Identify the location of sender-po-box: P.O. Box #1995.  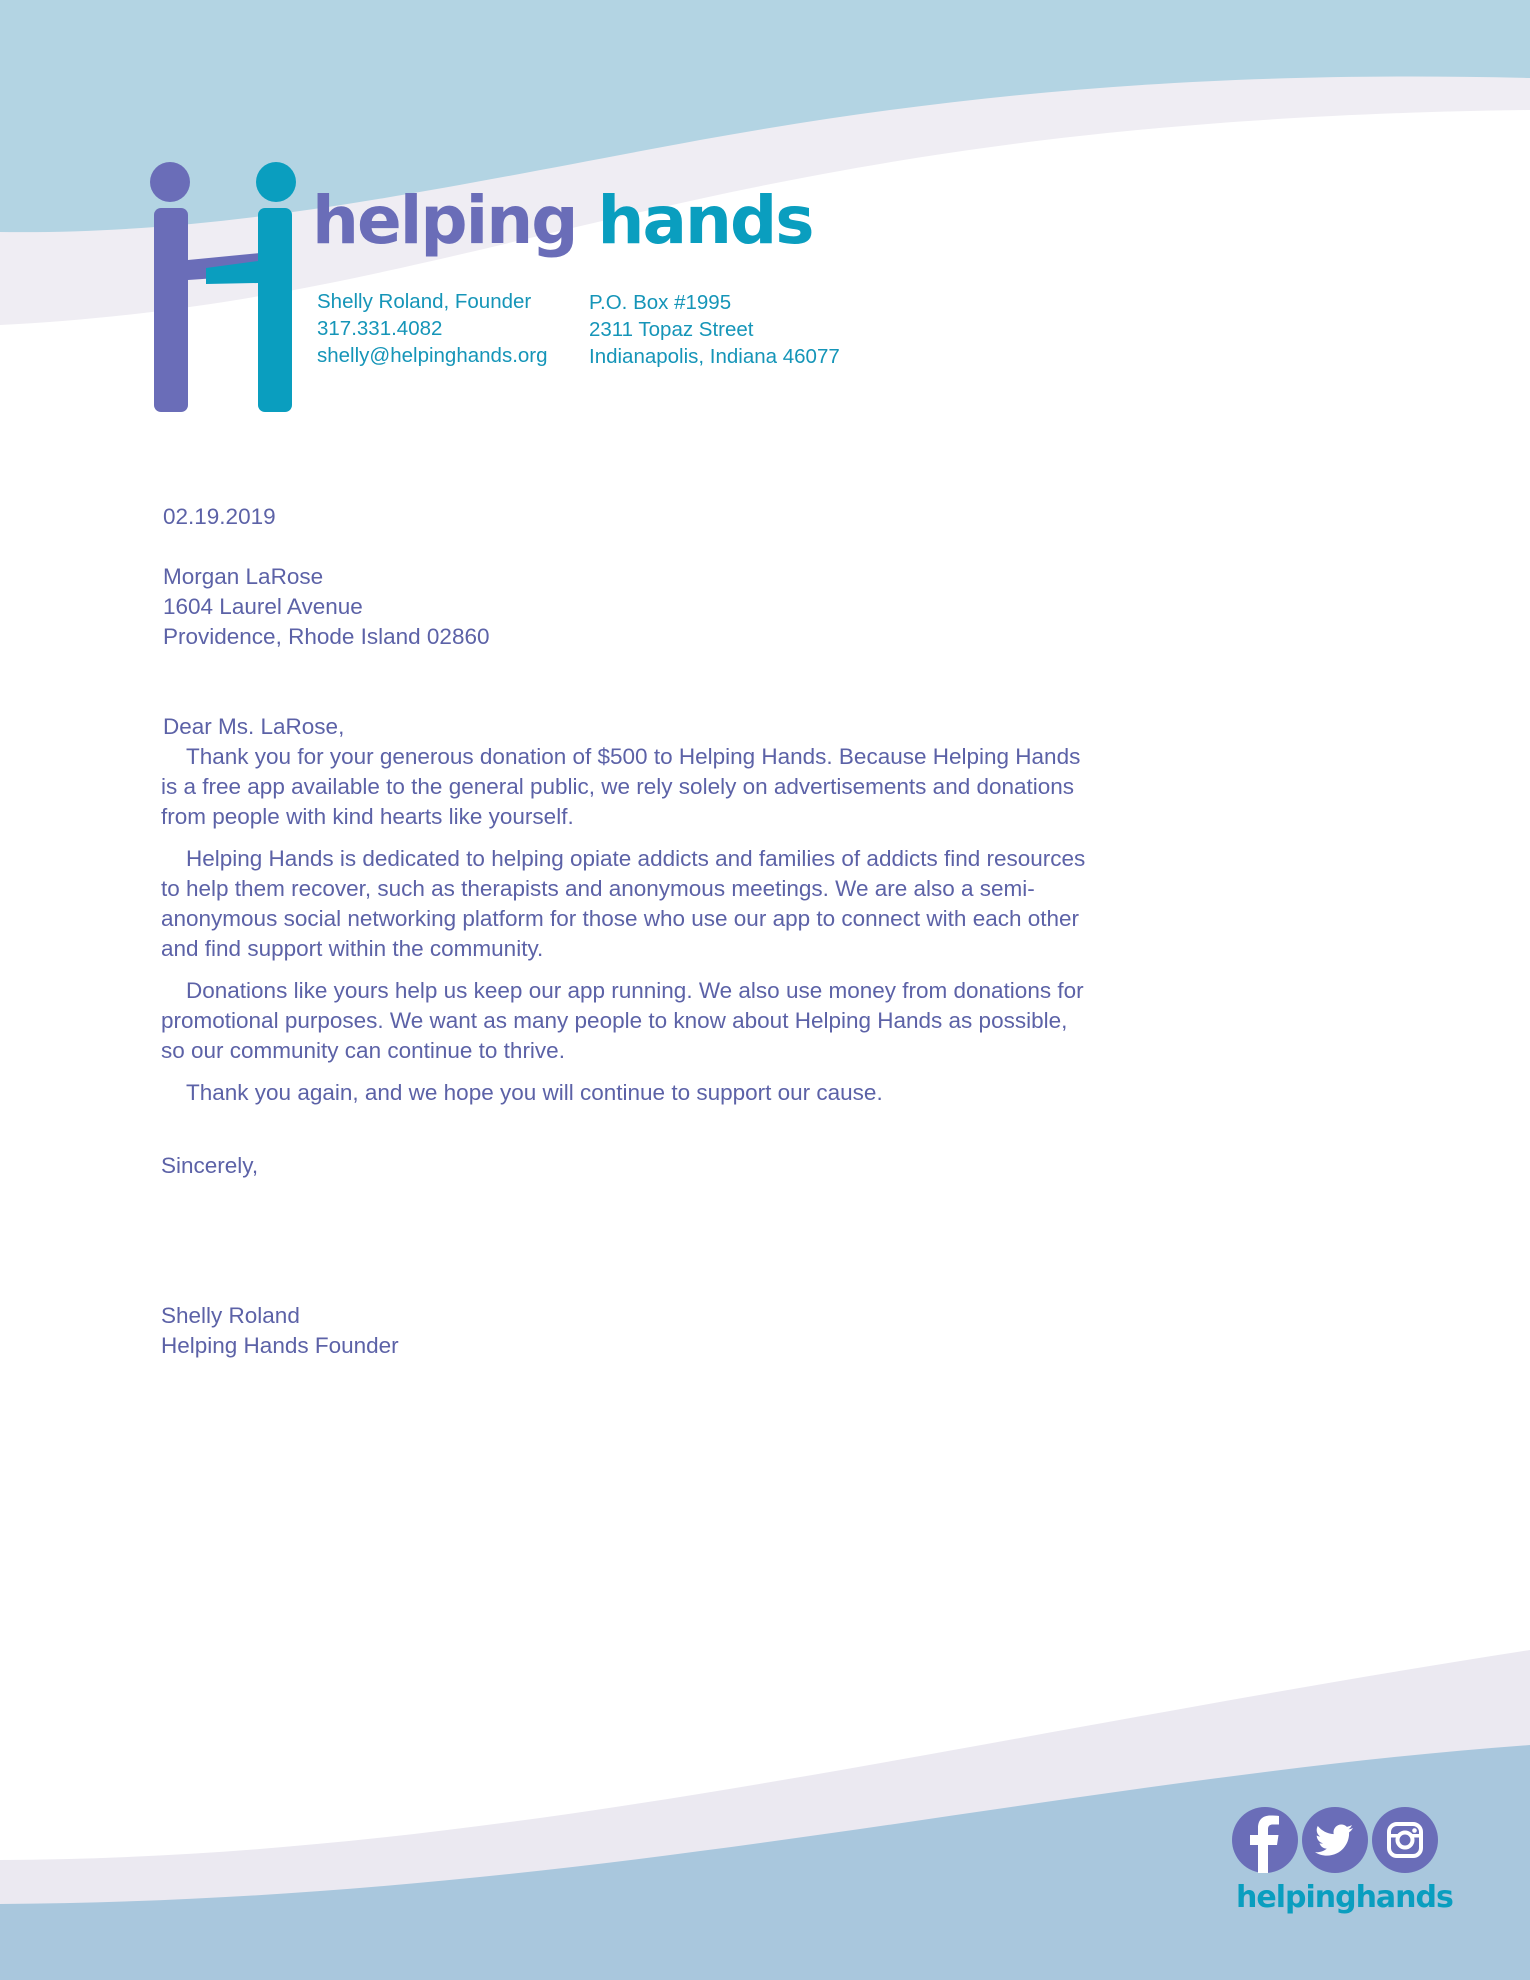
(660, 302).